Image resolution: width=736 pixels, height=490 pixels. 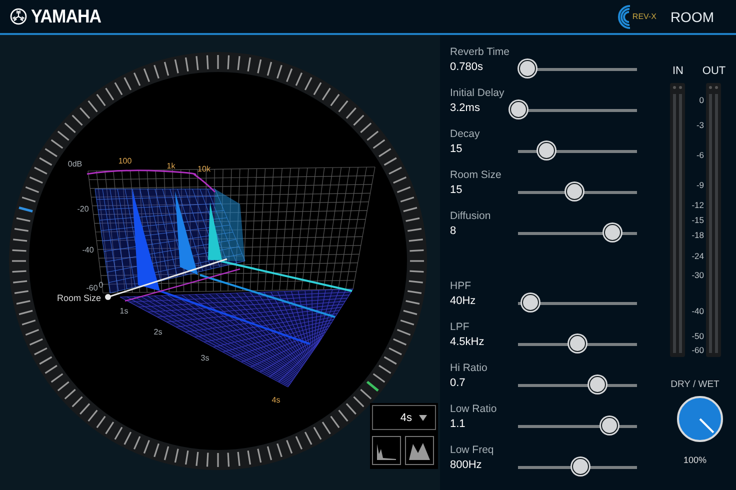 I want to click on meter-scale-label: -30, so click(x=698, y=275).